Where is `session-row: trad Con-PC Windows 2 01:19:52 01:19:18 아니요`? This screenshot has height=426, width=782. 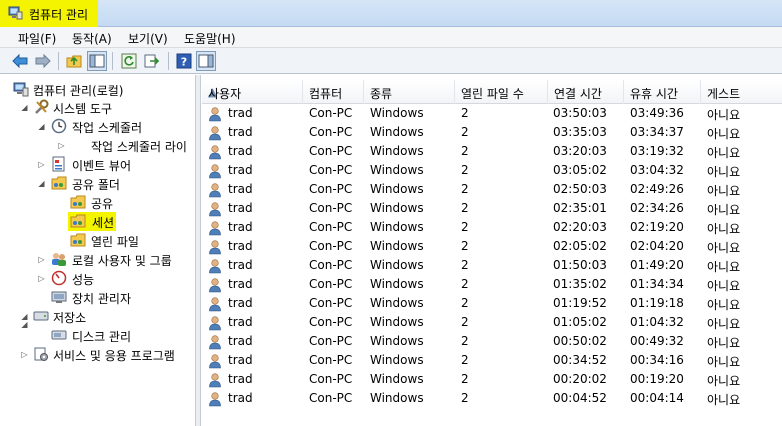 session-row: trad Con-PC Windows 2 01:19:52 01:19:18 아니요 is located at coordinates (492, 303).